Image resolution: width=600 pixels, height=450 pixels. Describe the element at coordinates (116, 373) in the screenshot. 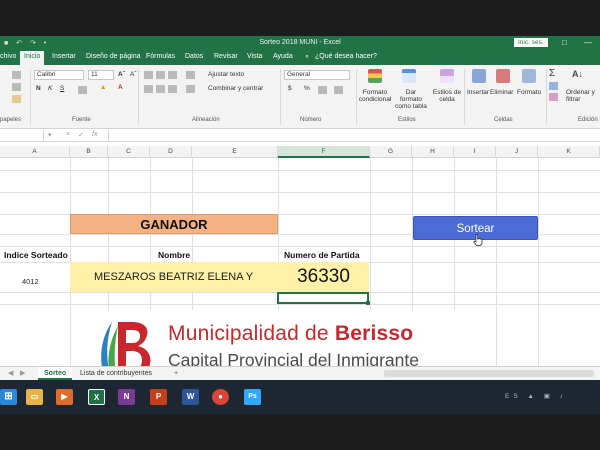

I see `sheet-tab-lista-contribuyentes: Lista de contribuyentes` at that location.